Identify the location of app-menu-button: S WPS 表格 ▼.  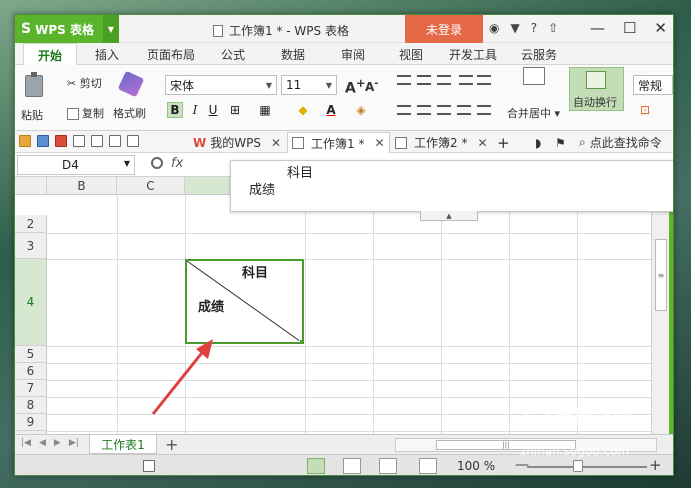
(67, 29).